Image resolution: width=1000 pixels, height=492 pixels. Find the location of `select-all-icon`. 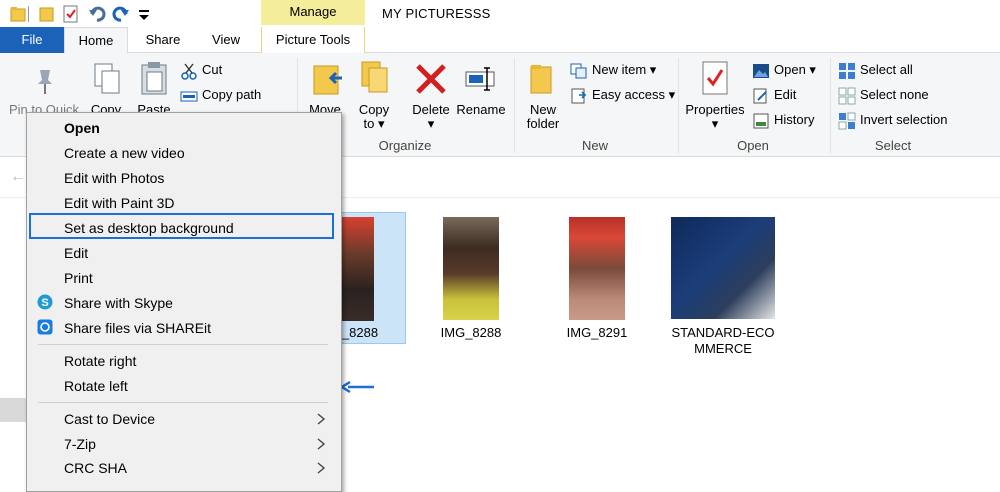

select-all-icon is located at coordinates (847, 70).